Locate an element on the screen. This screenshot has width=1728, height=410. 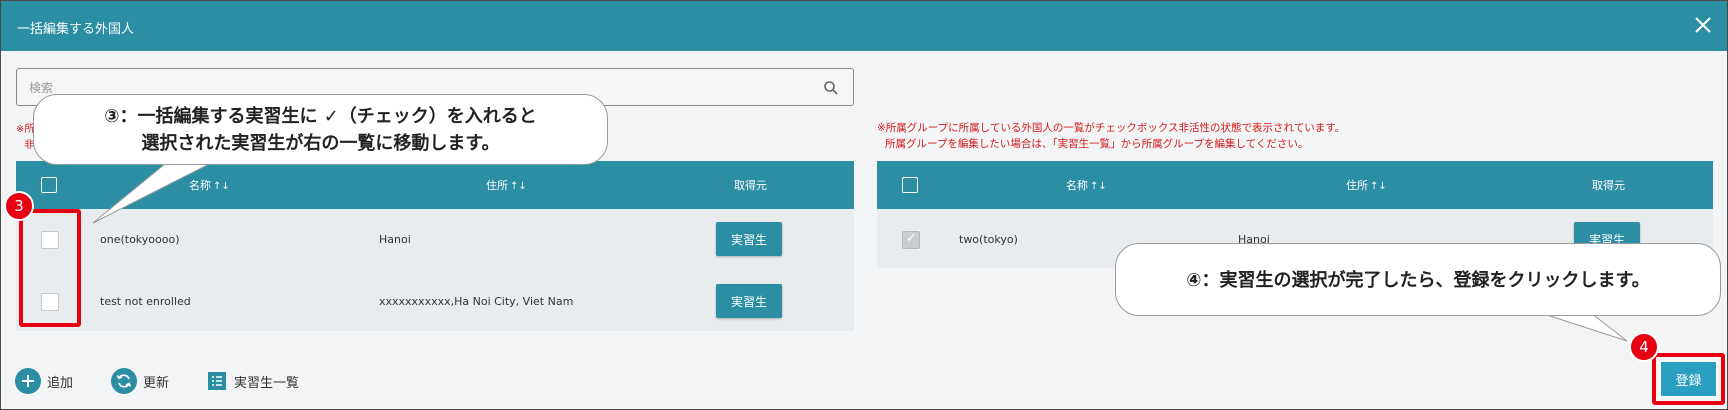
checkbox-highlight-frame is located at coordinates (50, 268).